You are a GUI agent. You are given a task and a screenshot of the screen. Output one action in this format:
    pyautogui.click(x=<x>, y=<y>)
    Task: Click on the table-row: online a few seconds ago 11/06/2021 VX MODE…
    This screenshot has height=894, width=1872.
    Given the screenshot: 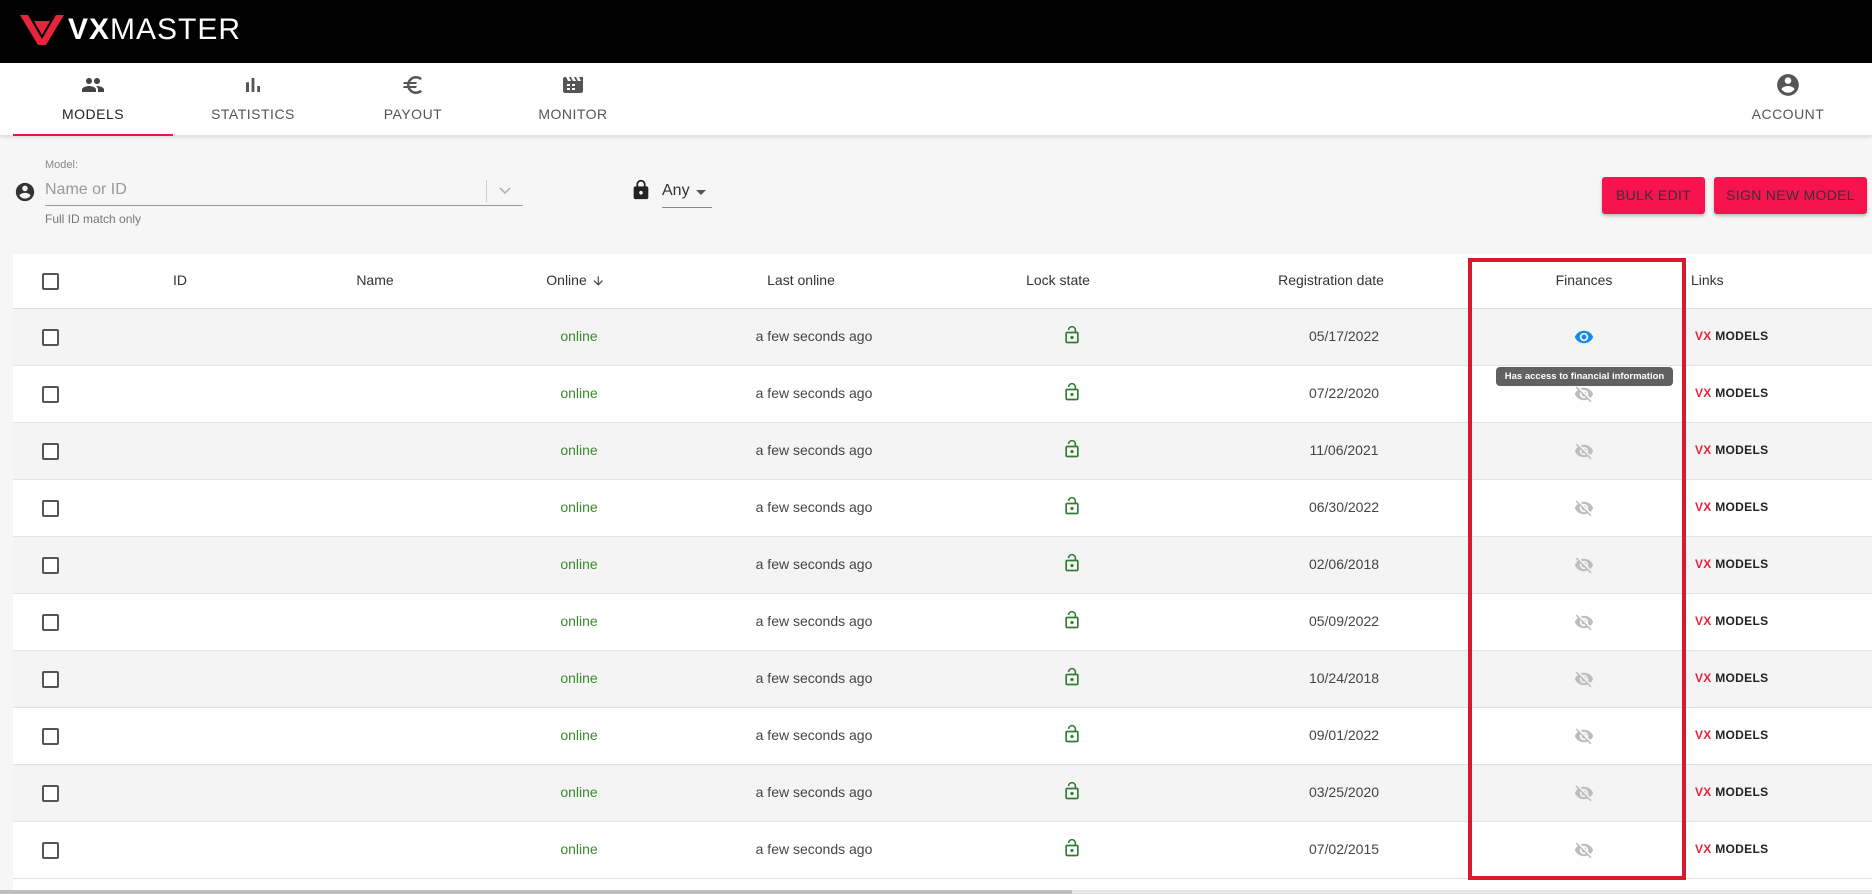 What is the action you would take?
    pyautogui.click(x=942, y=451)
    